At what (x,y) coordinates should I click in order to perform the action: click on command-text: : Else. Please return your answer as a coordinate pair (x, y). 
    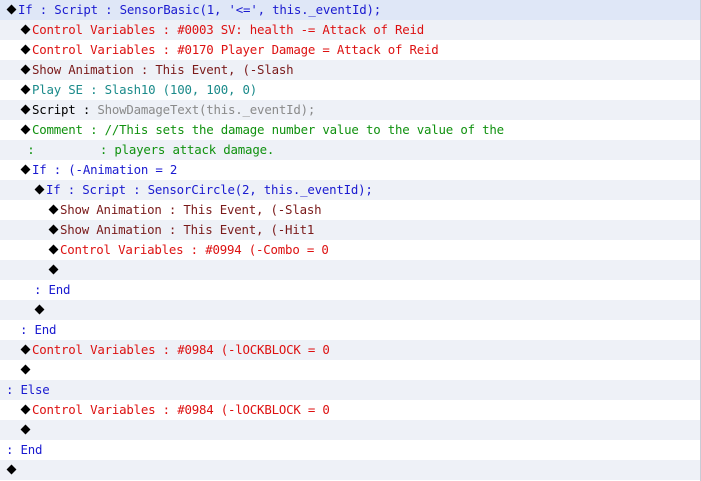
    Looking at the image, I should click on (28, 389).